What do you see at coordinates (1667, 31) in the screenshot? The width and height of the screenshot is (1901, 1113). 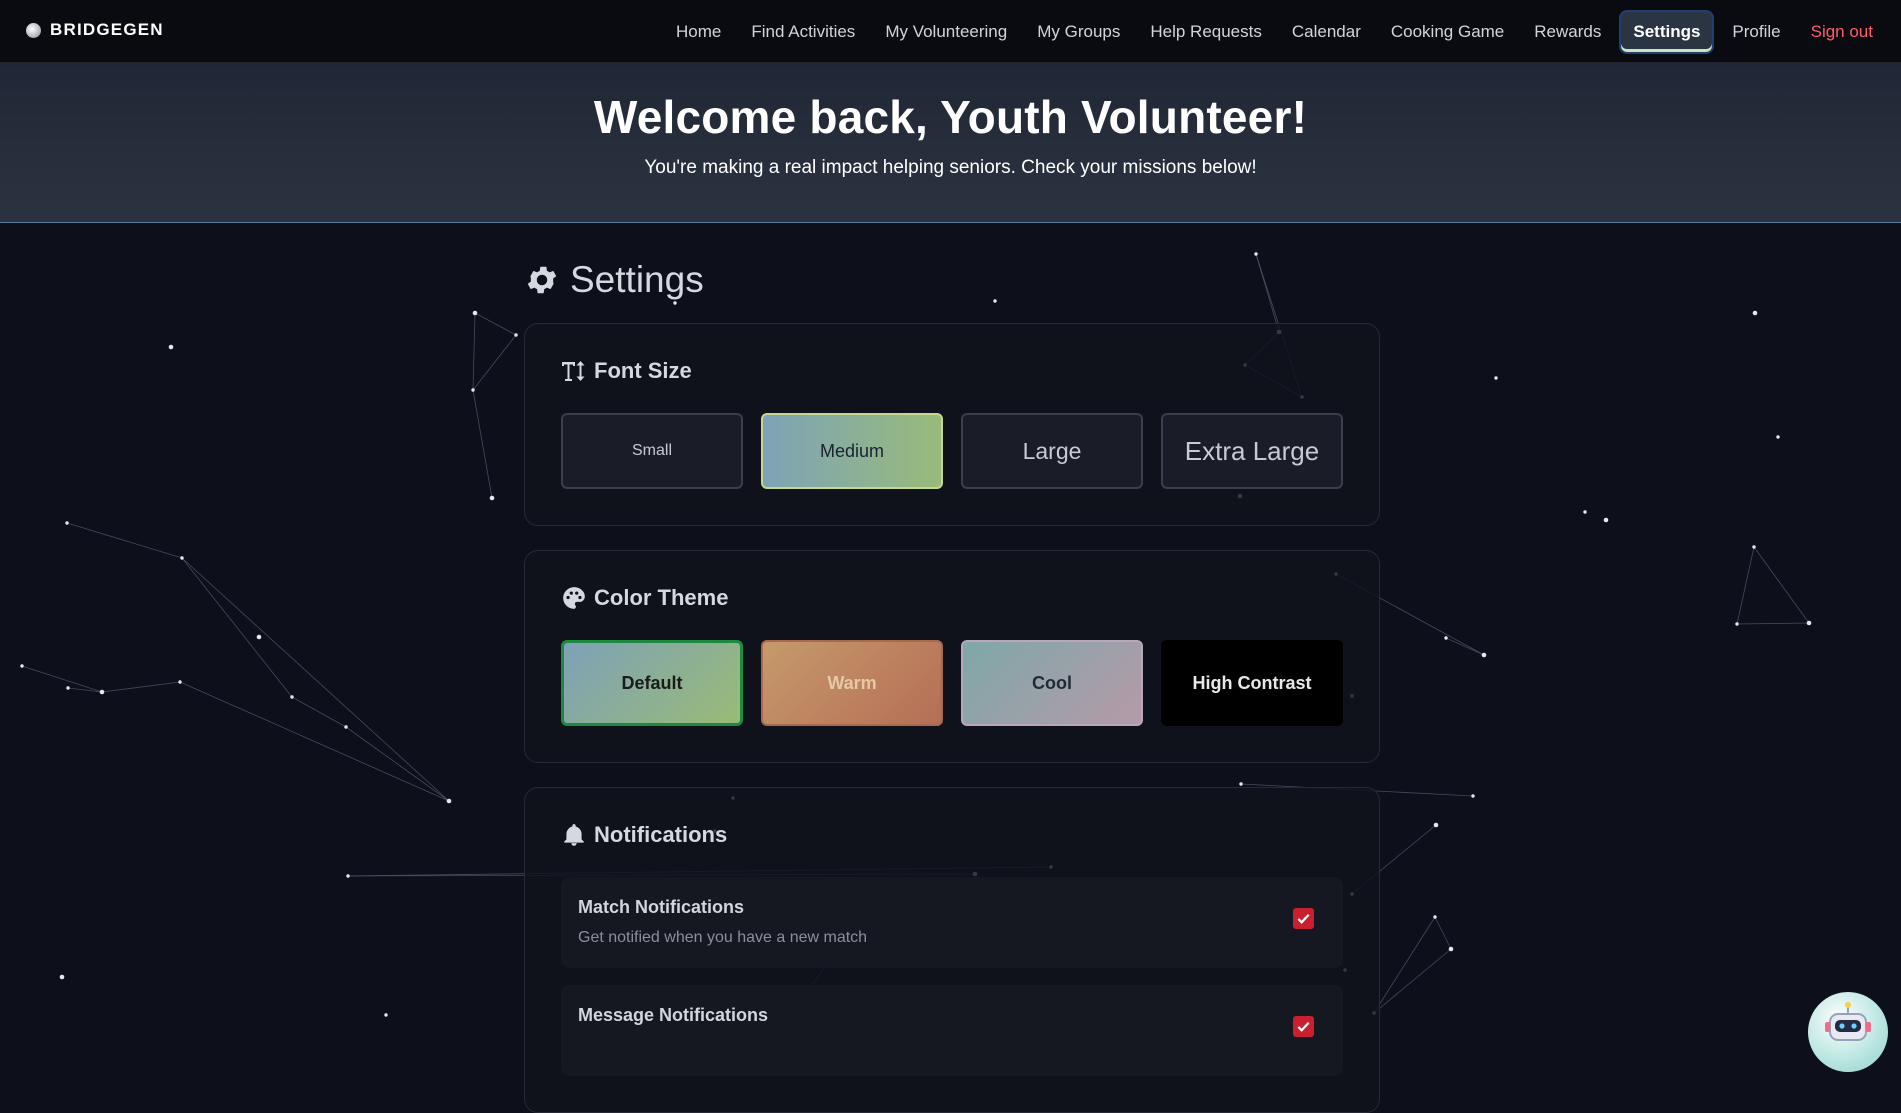 I see `nav-settings: Settings` at bounding box center [1667, 31].